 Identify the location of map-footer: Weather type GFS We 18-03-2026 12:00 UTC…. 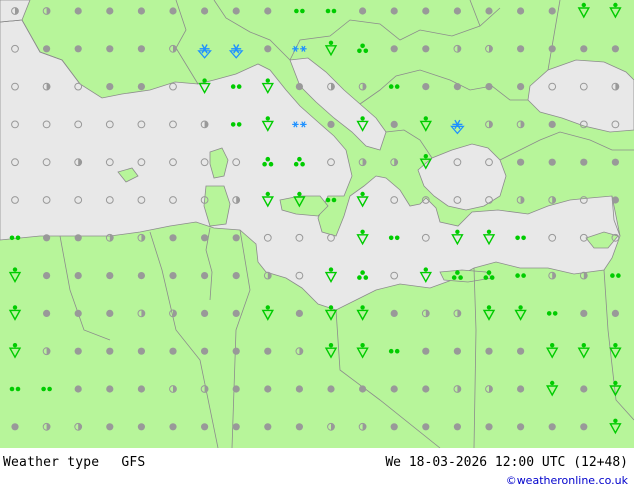
(317, 469).